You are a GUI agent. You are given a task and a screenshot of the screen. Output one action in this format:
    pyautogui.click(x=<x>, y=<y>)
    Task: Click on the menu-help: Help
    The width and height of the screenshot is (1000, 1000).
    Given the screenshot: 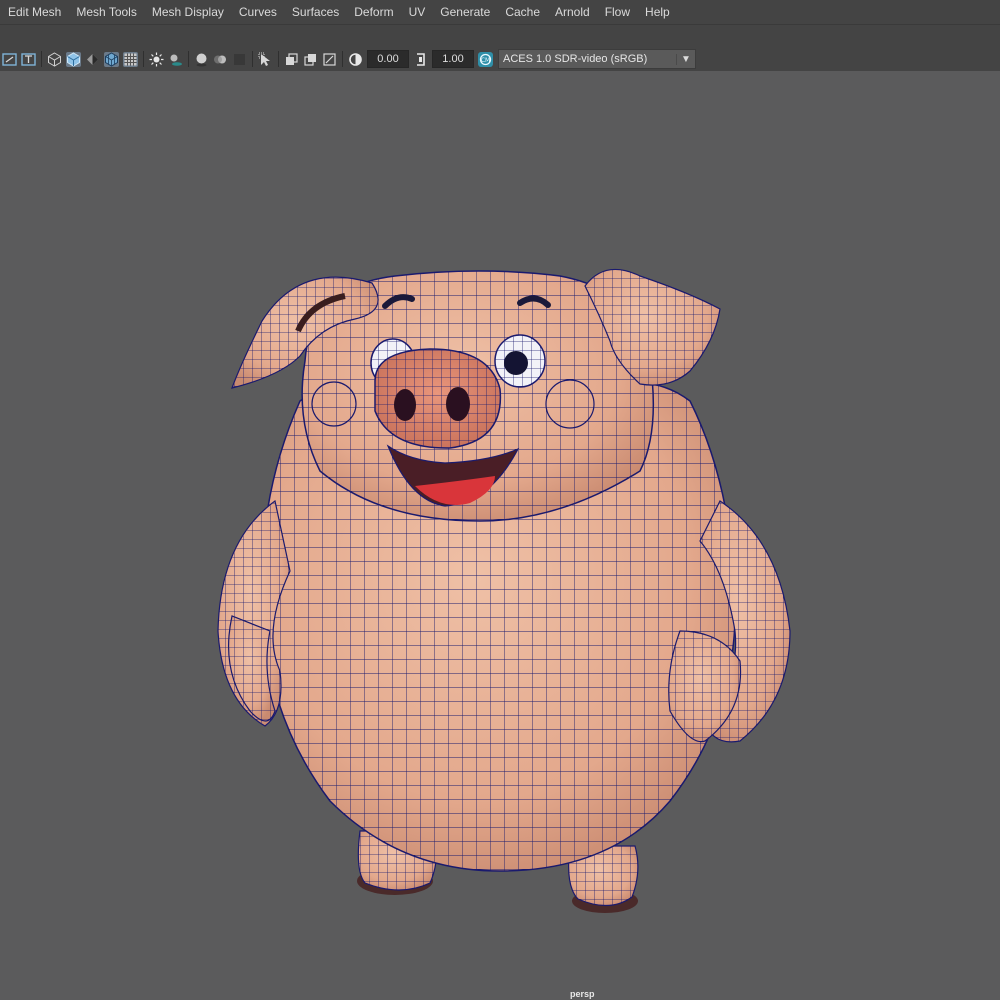 What is the action you would take?
    pyautogui.click(x=657, y=12)
    